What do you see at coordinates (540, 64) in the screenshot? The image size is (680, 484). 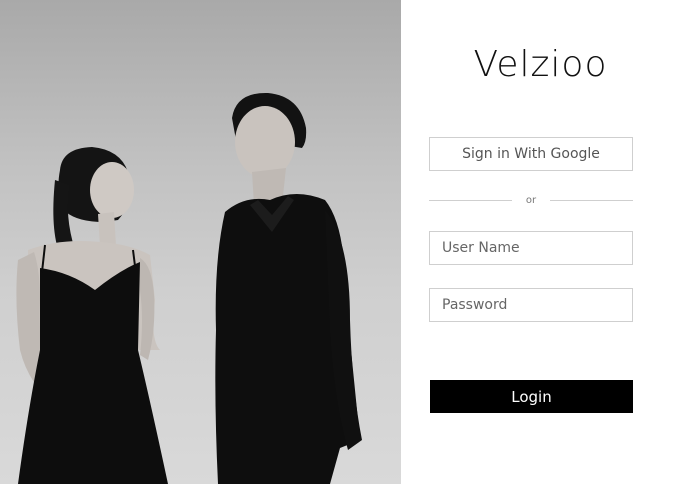 I see `brand-logo: Velzioo` at bounding box center [540, 64].